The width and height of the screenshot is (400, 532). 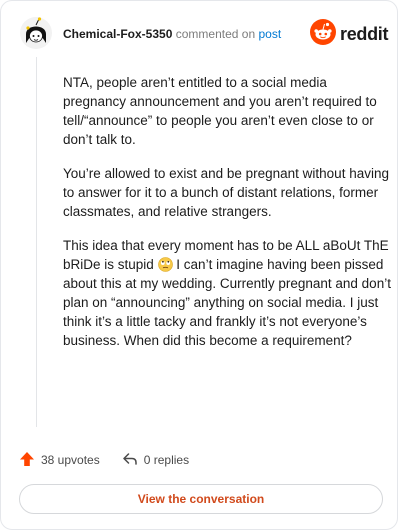 I want to click on reddit-wordmark: reddit, so click(x=364, y=33).